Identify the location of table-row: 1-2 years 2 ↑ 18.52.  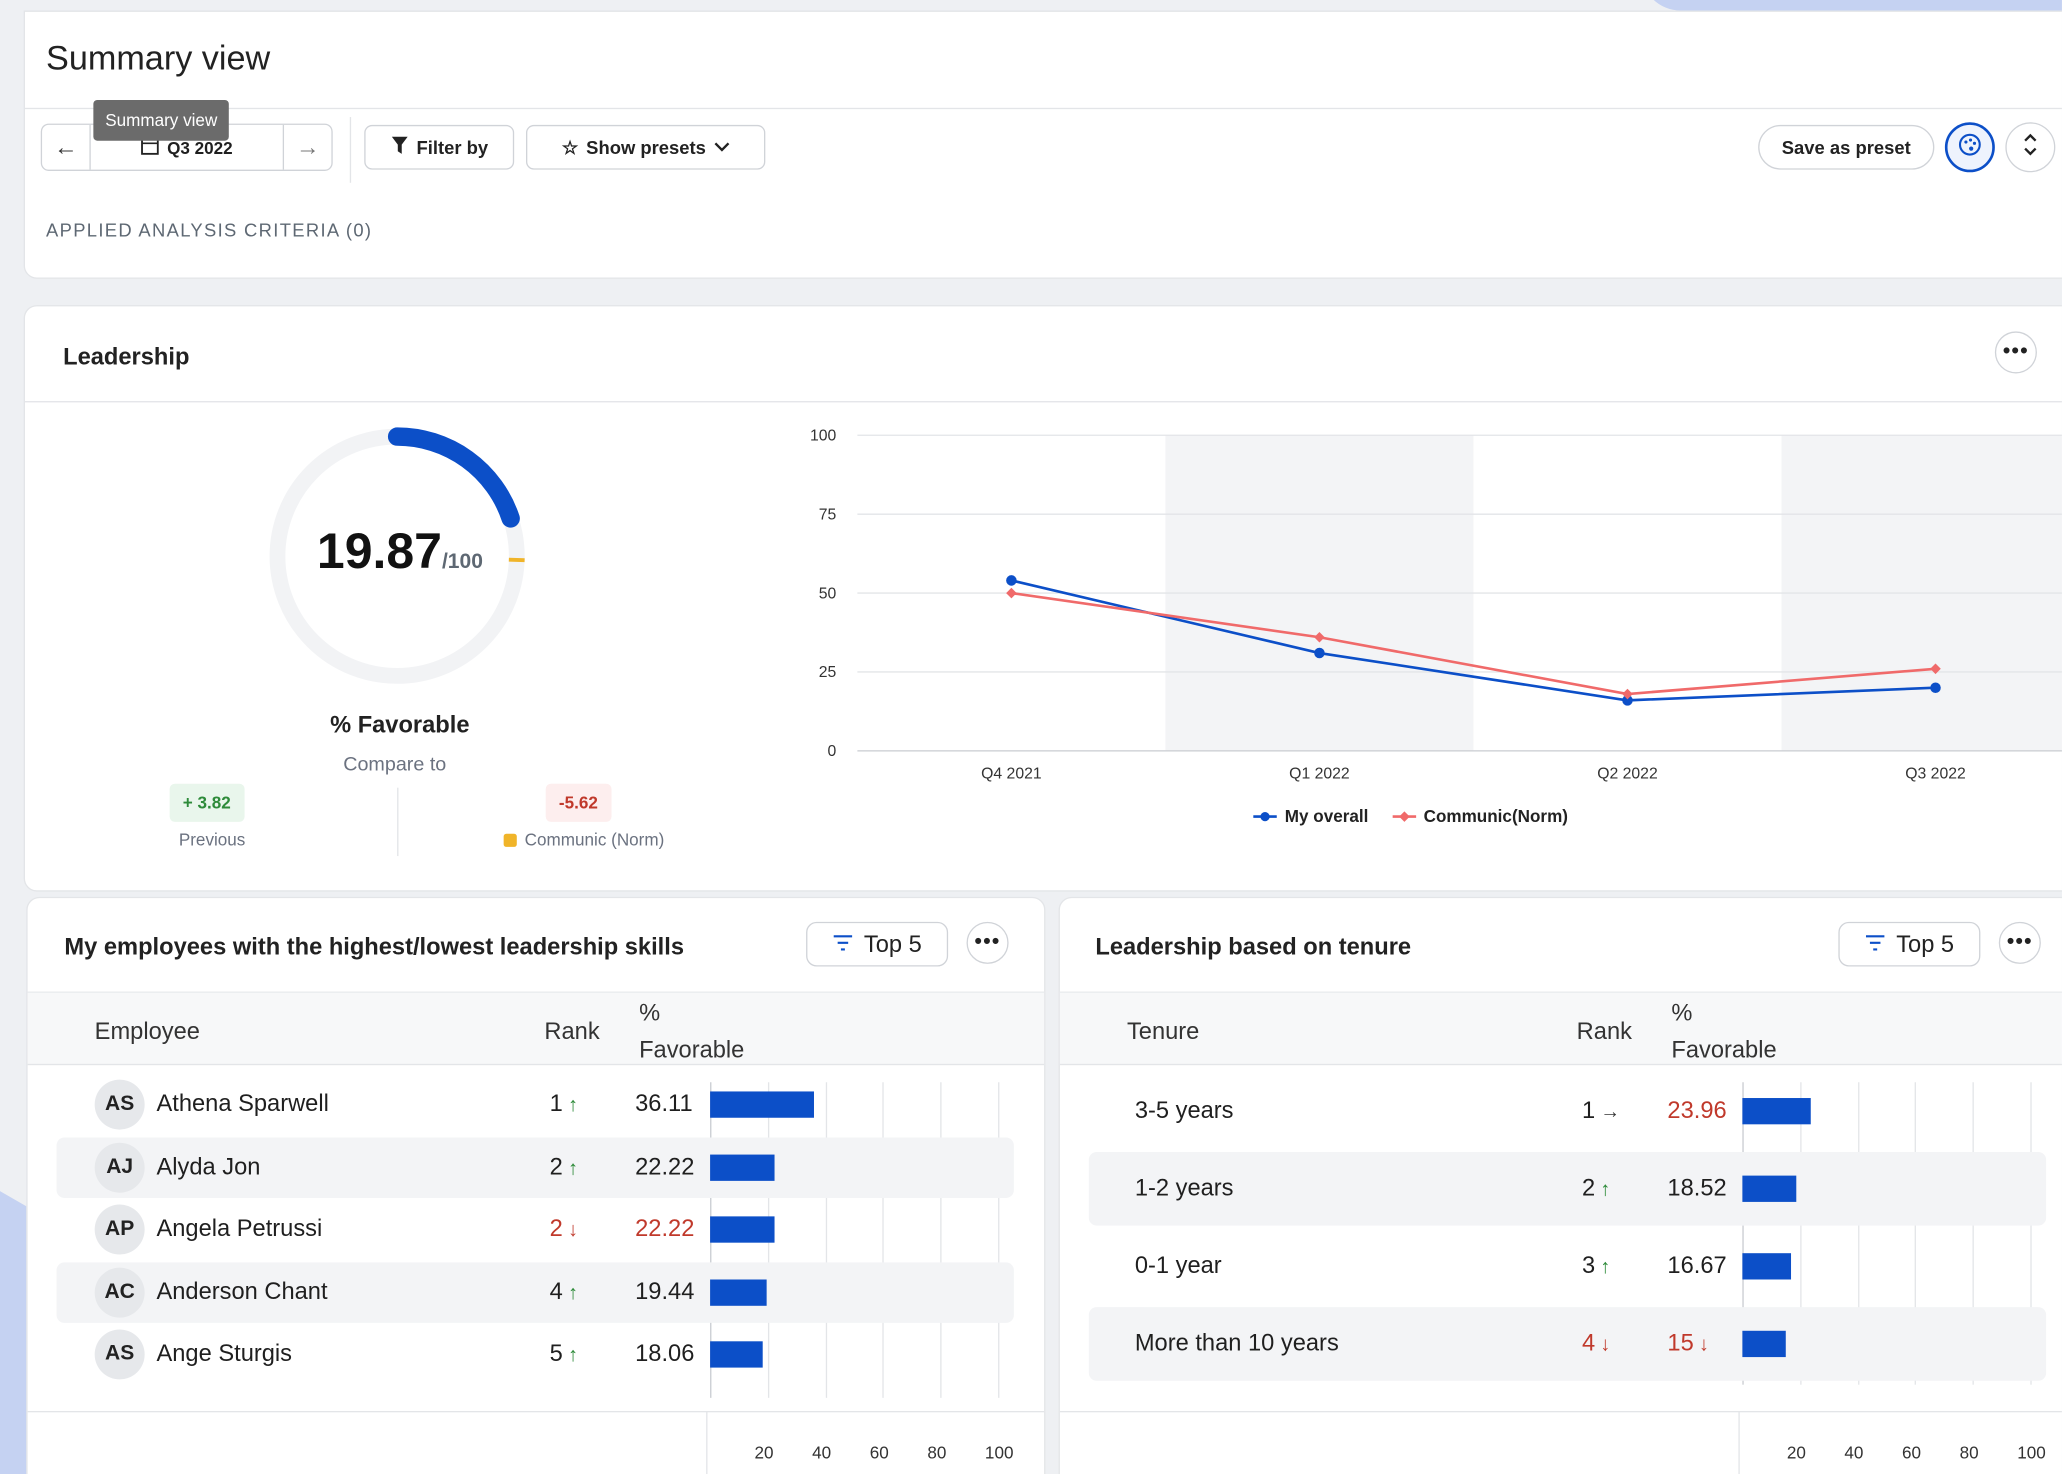
(1567, 1188).